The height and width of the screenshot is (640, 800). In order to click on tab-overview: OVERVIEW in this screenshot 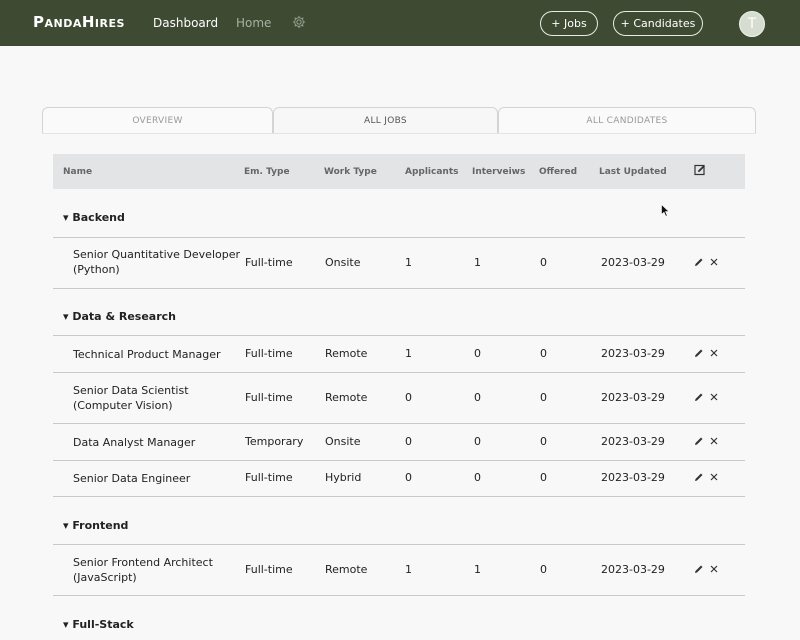, I will do `click(157, 120)`.